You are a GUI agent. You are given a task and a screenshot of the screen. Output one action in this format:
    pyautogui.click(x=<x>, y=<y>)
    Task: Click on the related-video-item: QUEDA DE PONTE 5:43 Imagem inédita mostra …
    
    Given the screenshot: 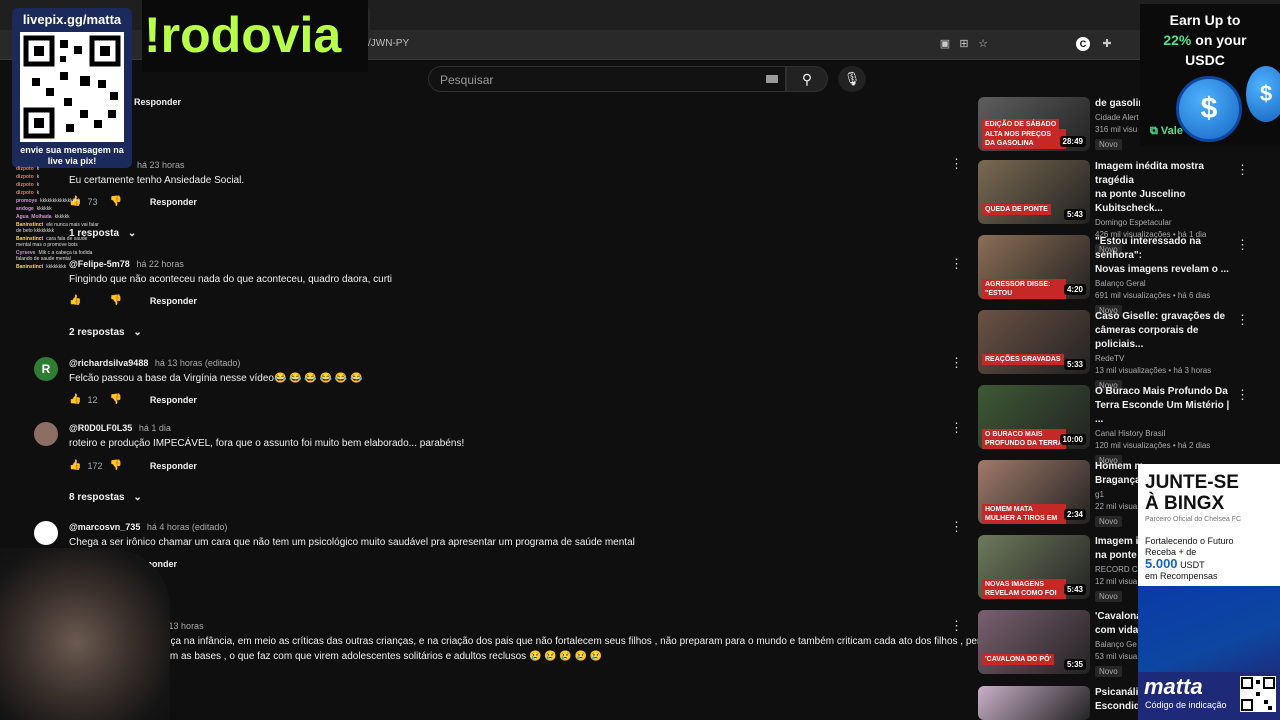 What is the action you would take?
    pyautogui.click(x=1113, y=207)
    